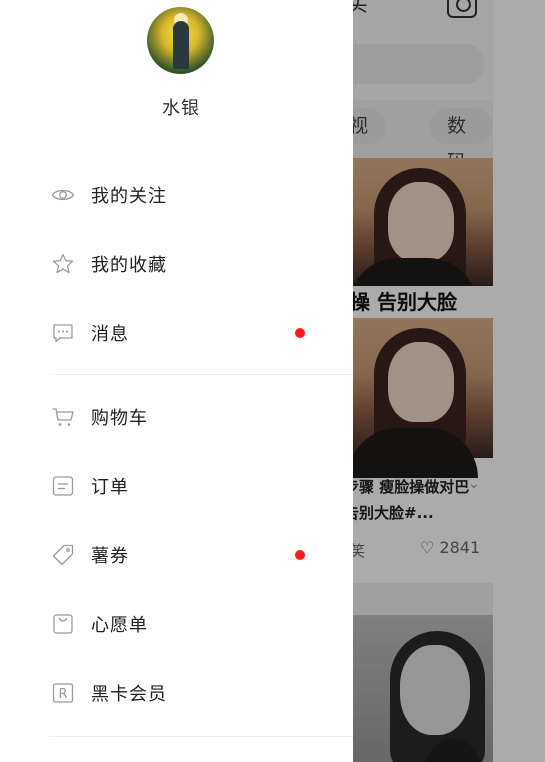 The height and width of the screenshot is (762, 545). Describe the element at coordinates (110, 556) in the screenshot. I see `menu-item-label: 薯券` at that location.